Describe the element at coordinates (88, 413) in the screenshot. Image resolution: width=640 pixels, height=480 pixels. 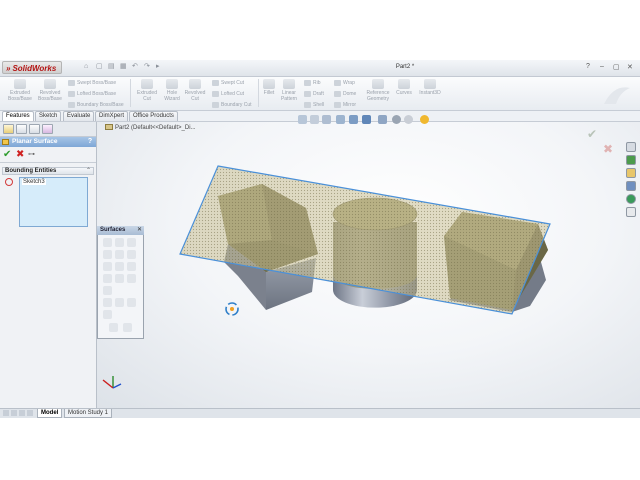
I see `tab-motion-study-1: Motion Study 1` at that location.